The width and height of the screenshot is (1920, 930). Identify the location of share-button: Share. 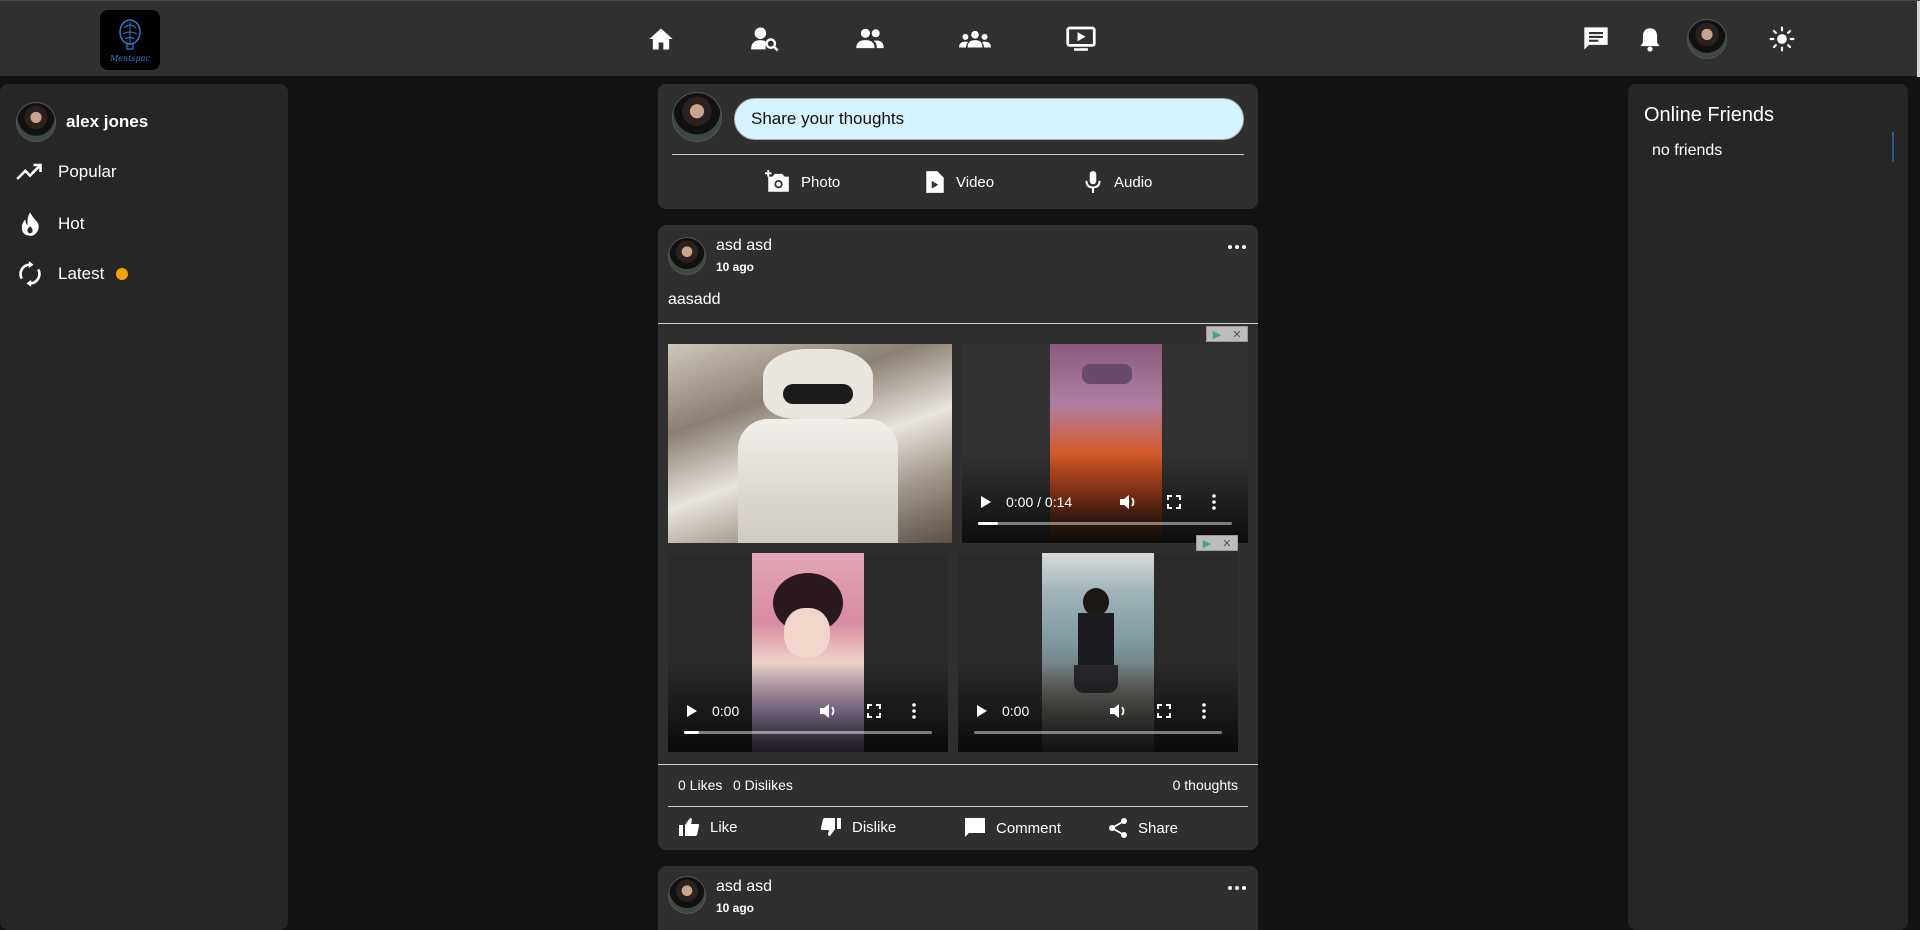
(1143, 828).